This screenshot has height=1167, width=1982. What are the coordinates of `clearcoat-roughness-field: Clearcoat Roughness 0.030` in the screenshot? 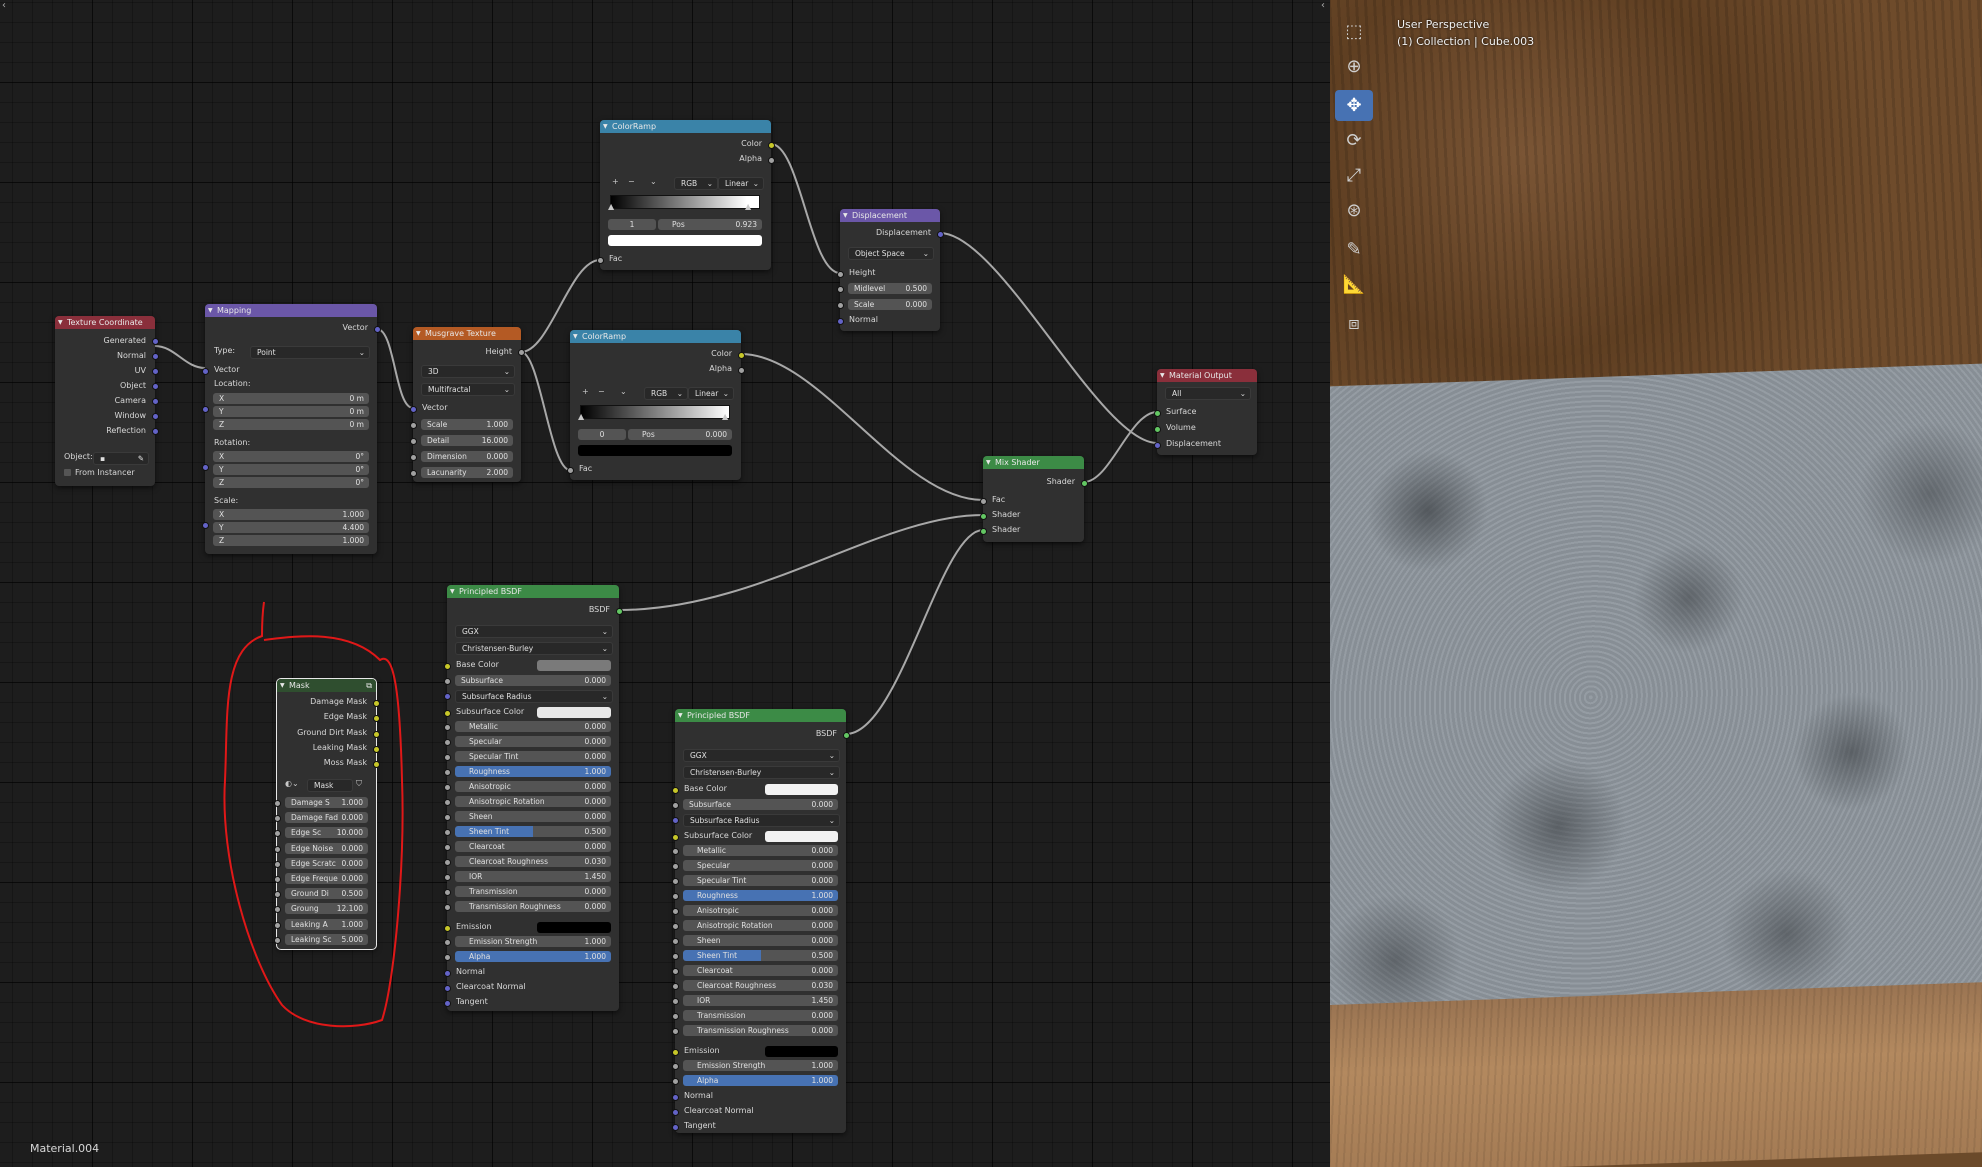 It's located at (533, 861).